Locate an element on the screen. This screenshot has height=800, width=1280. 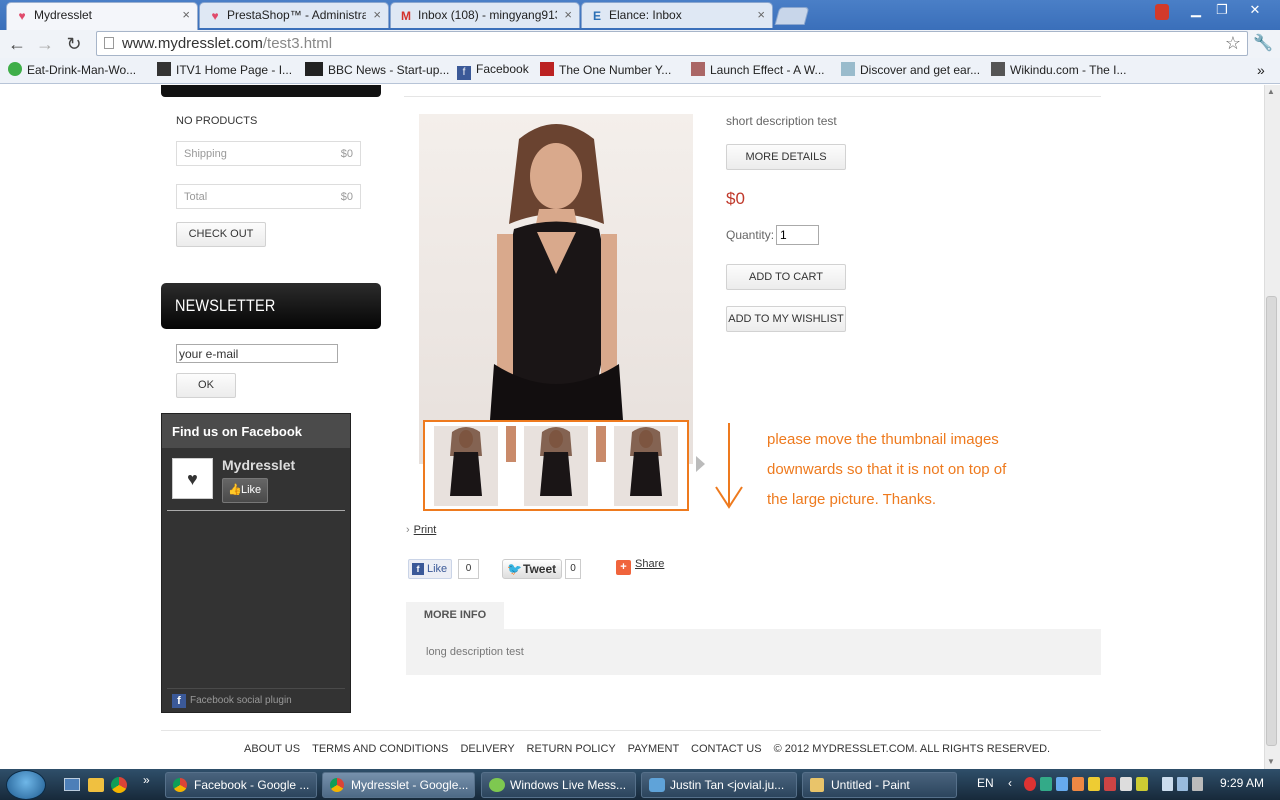
annotation-arrow-icon is located at coordinates (729, 466).